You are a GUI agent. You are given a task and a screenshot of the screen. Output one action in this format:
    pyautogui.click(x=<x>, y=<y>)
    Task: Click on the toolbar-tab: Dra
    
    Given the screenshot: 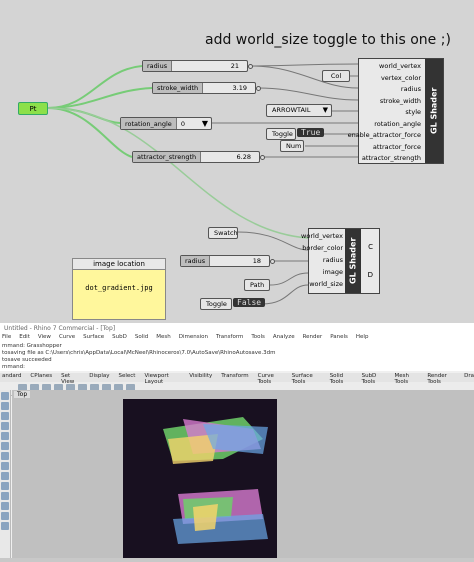 What is the action you would take?
    pyautogui.click(x=469, y=377)
    